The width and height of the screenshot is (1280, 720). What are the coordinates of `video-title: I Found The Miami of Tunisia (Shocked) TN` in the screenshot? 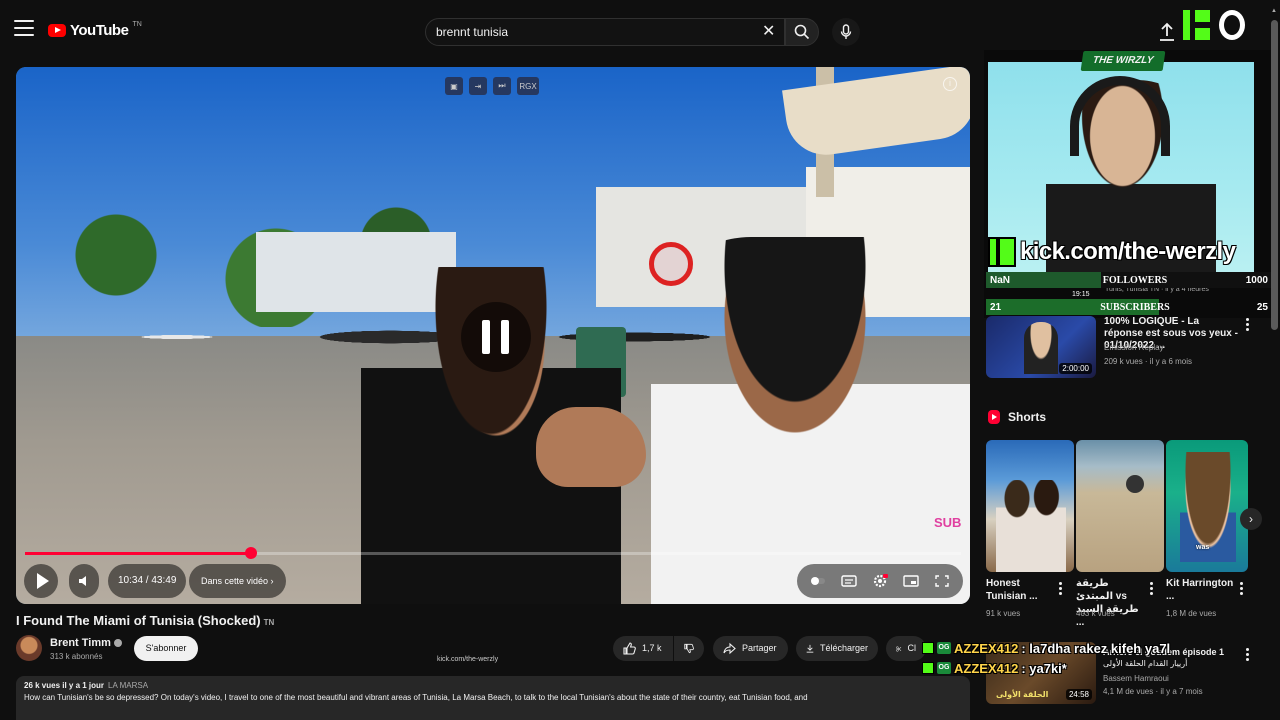 It's located at (145, 620).